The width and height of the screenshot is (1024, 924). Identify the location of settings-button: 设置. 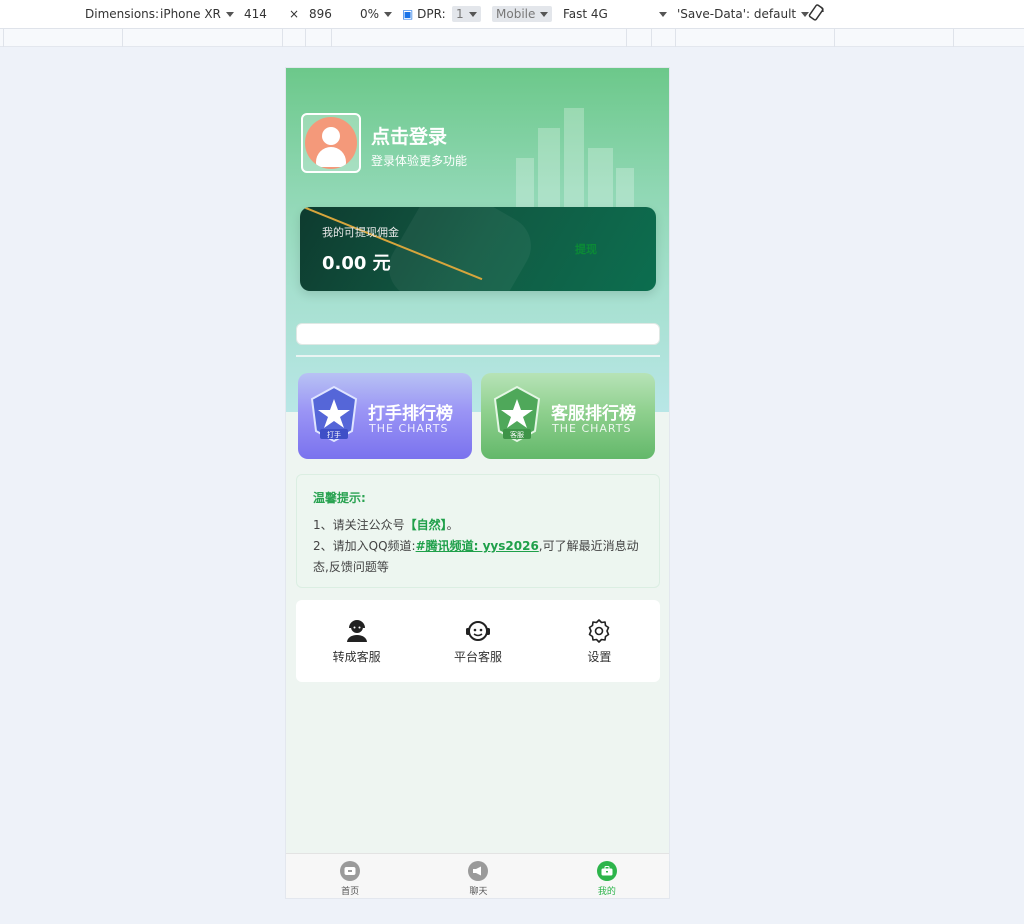
(599, 641).